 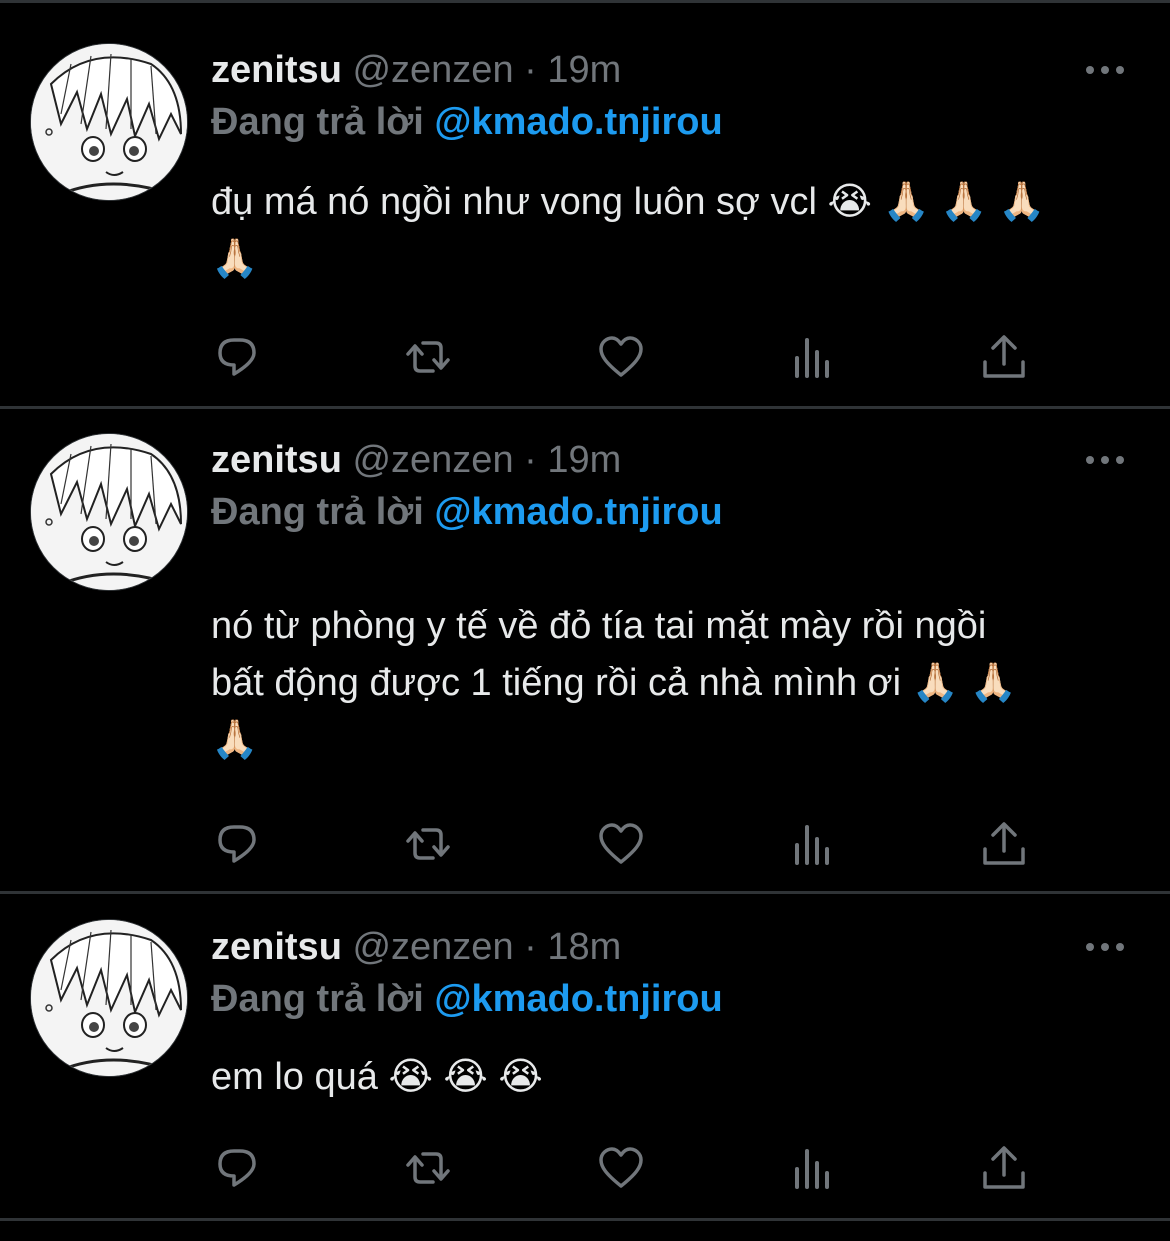 I want to click on tweet-header: zenitsu @zenzen · 18m, so click(x=416, y=947).